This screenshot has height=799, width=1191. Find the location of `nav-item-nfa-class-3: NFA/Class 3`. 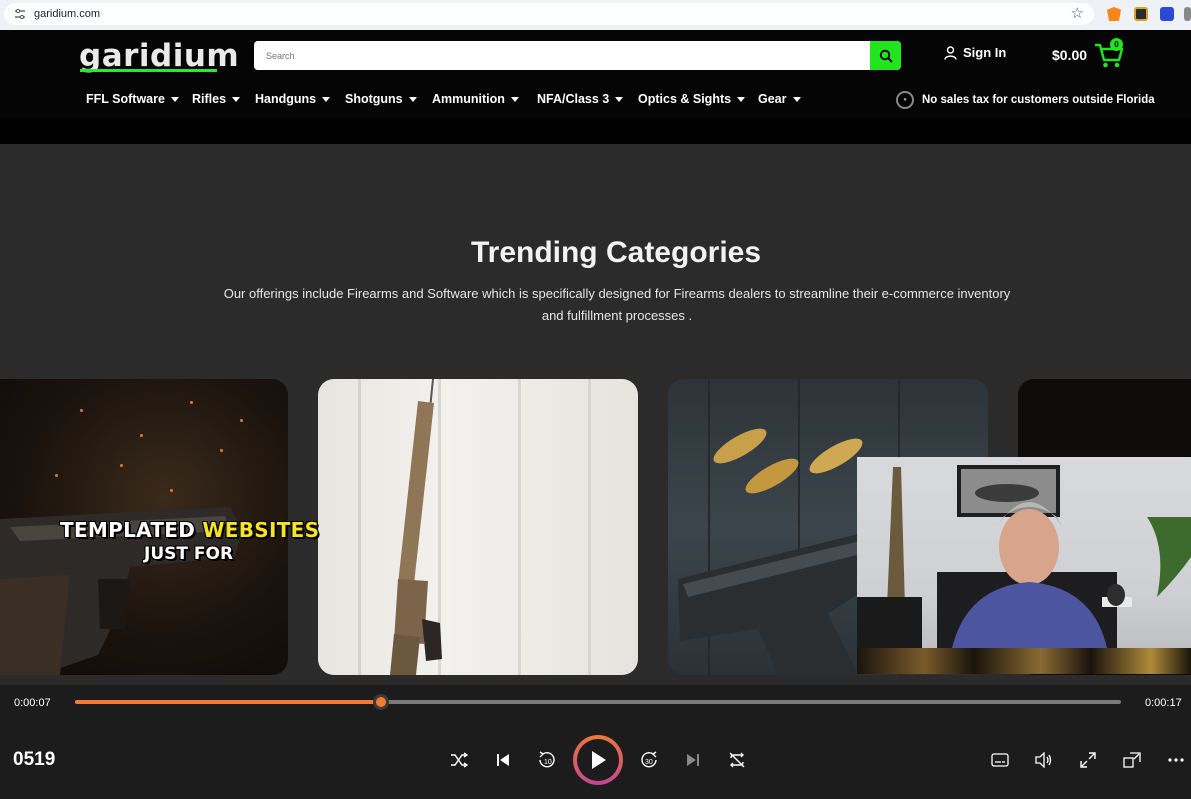

nav-item-nfa-class-3: NFA/Class 3 is located at coordinates (580, 99).